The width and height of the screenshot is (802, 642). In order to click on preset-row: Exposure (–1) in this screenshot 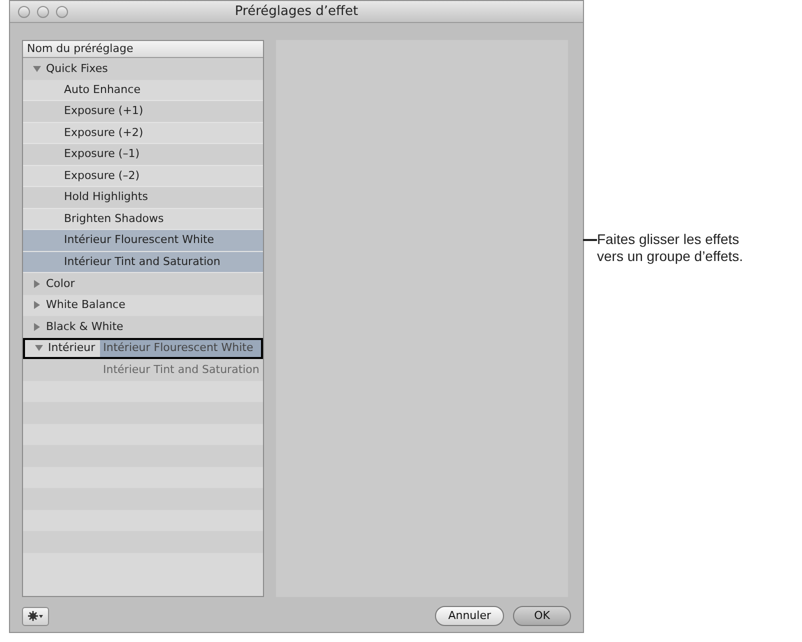, I will do `click(143, 155)`.